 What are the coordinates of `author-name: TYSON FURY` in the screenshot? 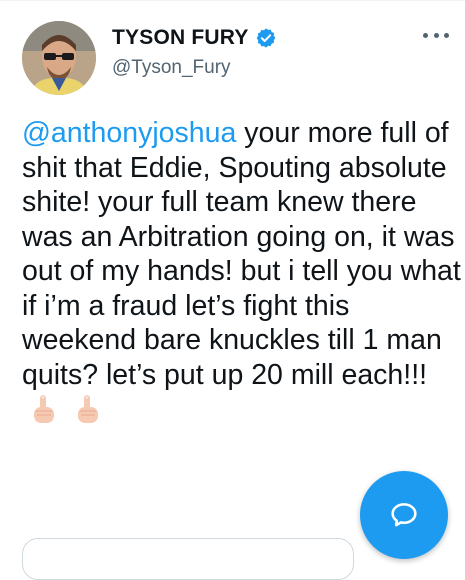 It's located at (180, 38).